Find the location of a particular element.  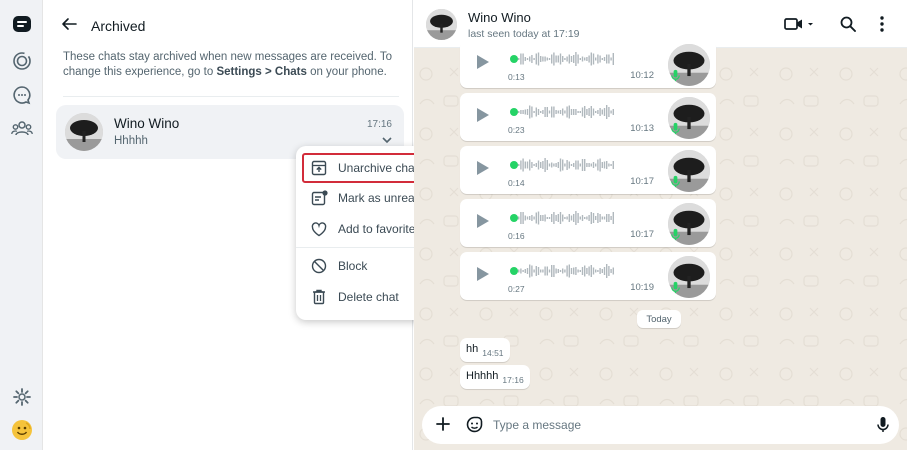

compose-bar: Type a message is located at coordinates (660, 425).